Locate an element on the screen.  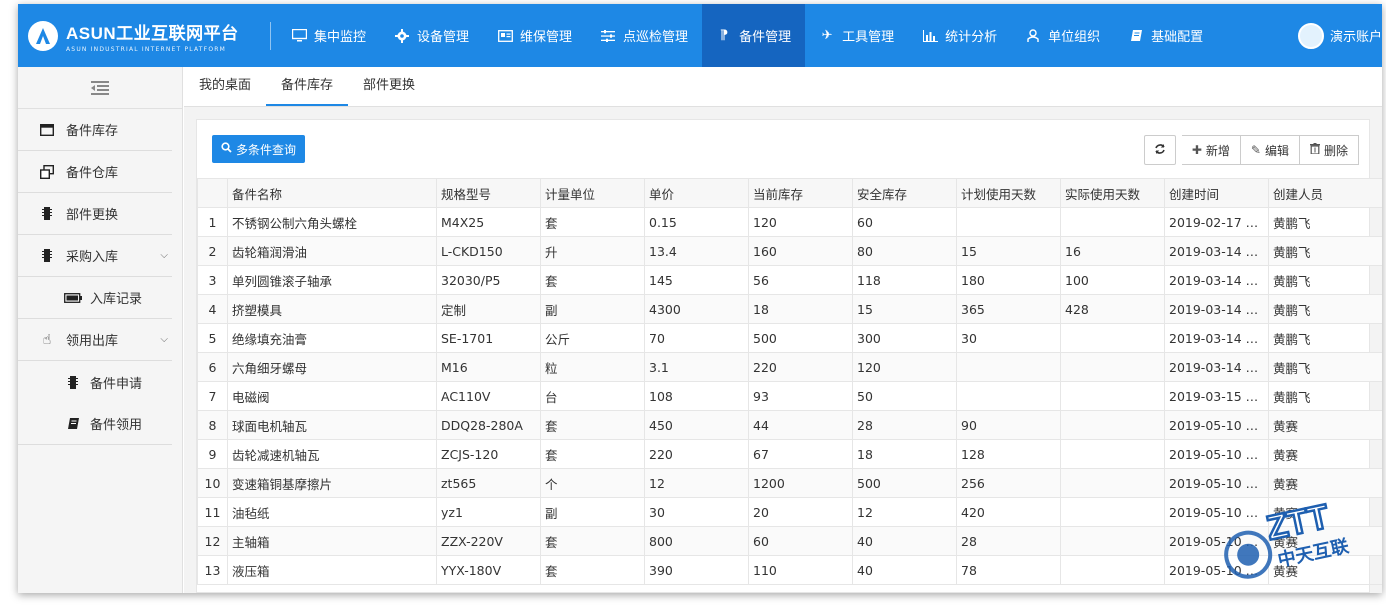
table-cell: 绝缘填充油膏 is located at coordinates (332, 338).